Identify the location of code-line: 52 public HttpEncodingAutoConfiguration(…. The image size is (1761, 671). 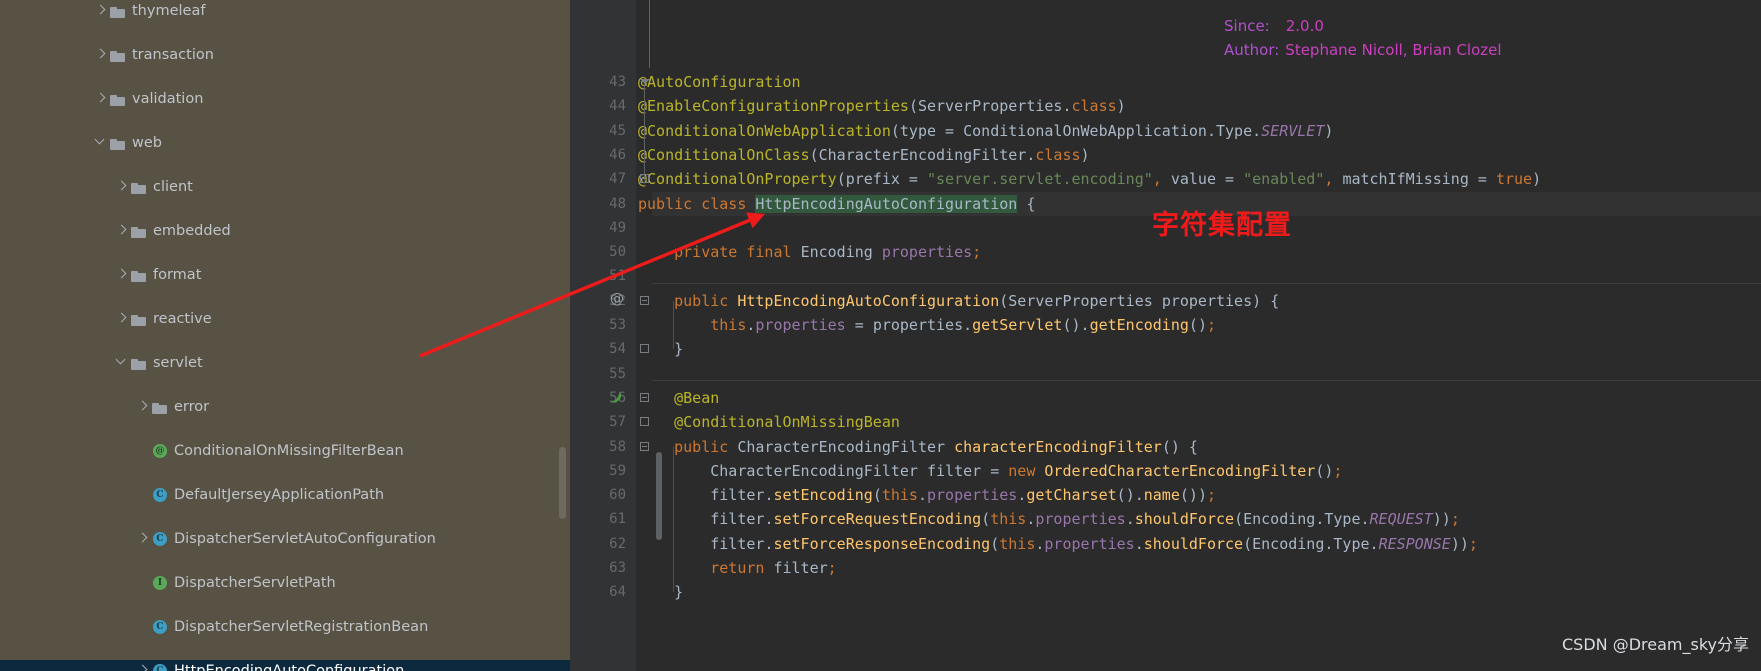
(1165, 301).